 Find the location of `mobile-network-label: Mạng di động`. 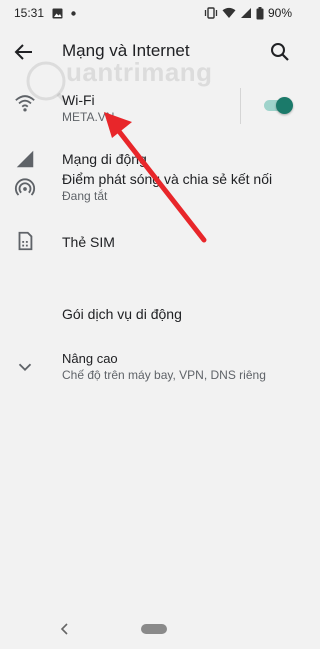

mobile-network-label: Mạng di động is located at coordinates (104, 159).